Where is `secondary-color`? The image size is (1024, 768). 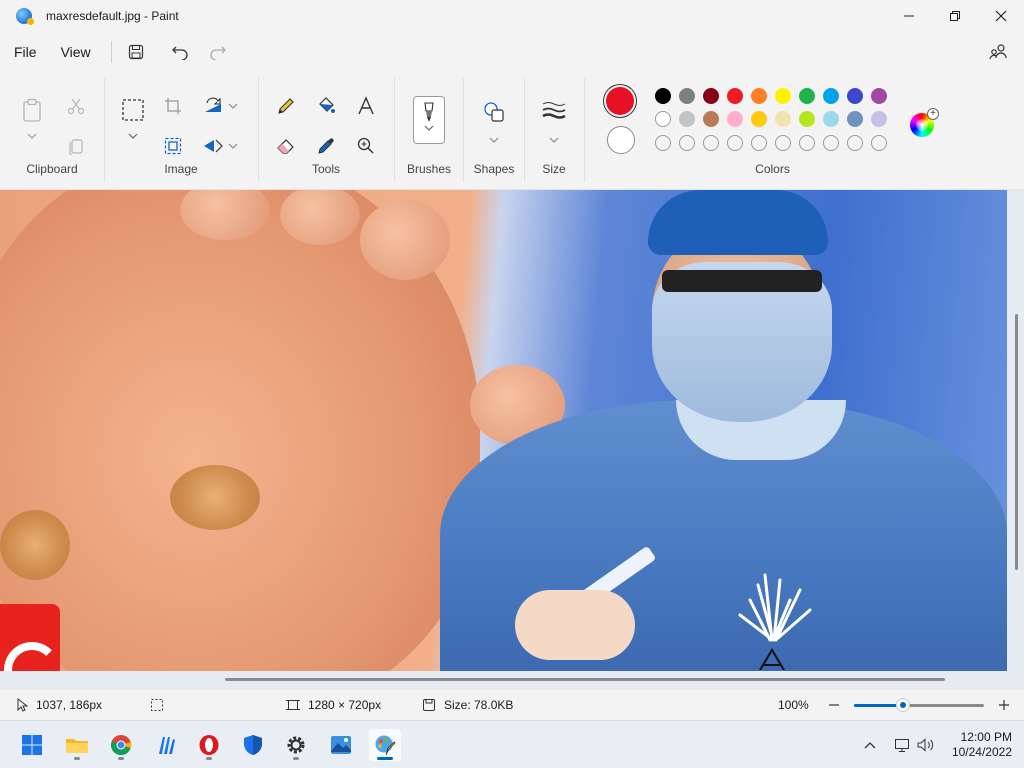 secondary-color is located at coordinates (621, 140).